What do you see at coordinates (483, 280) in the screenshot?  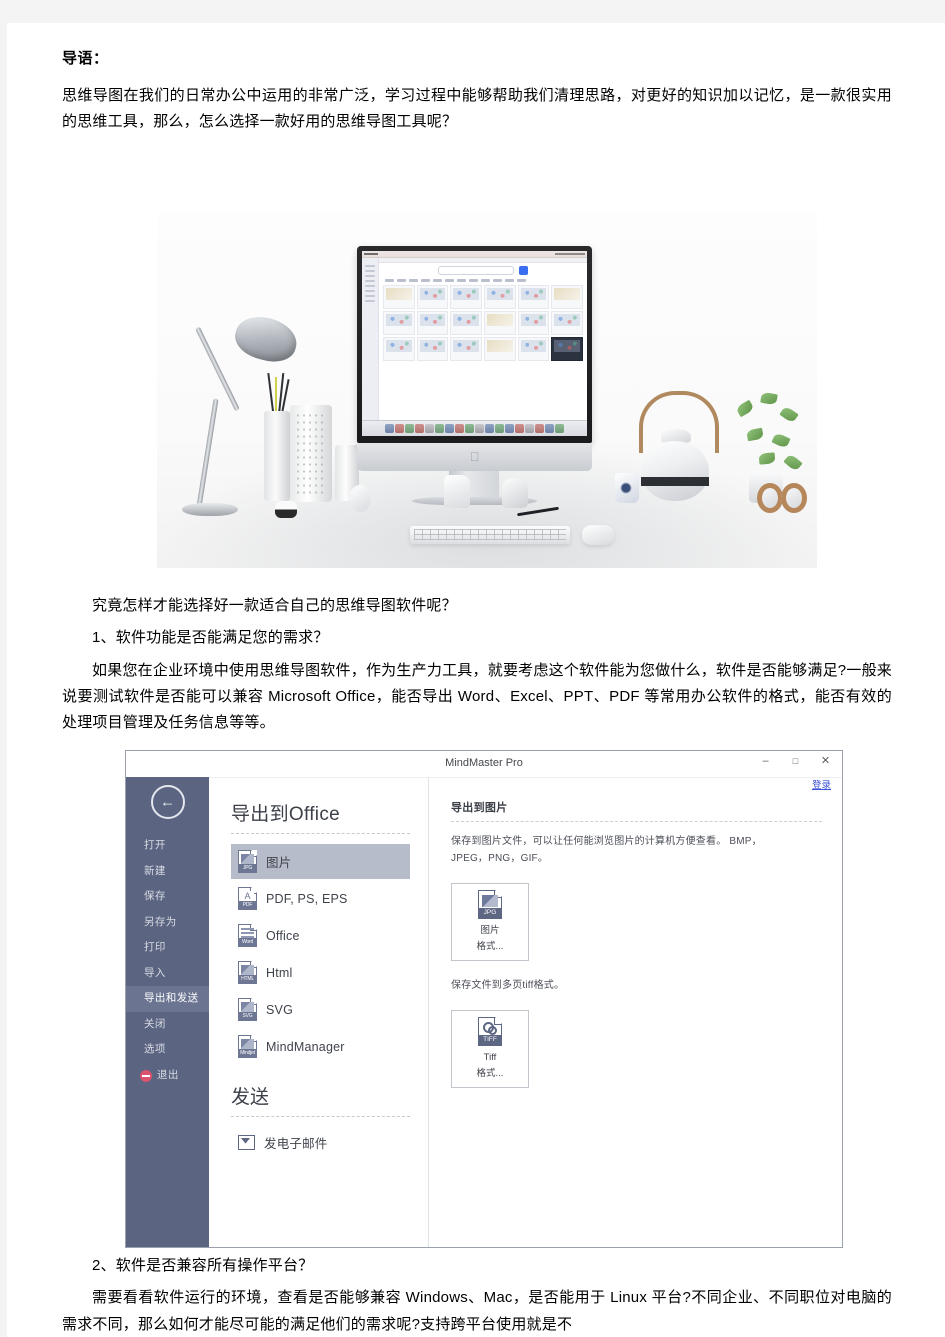 I see `gallery-filters` at bounding box center [483, 280].